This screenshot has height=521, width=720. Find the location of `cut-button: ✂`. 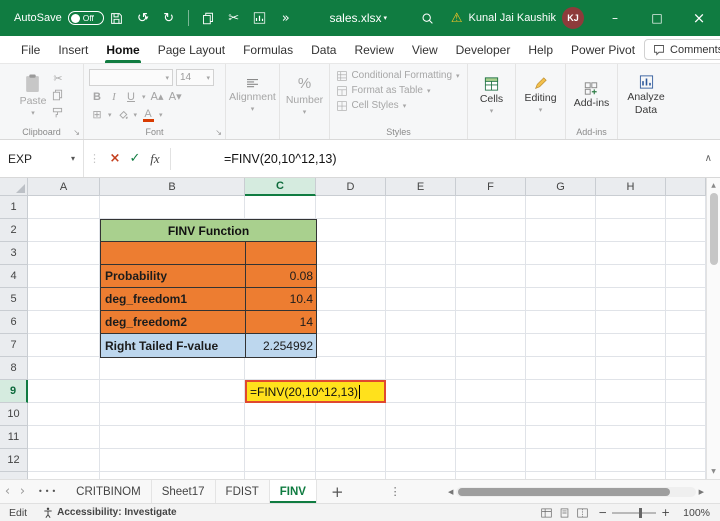

cut-button: ✂ is located at coordinates (234, 18).